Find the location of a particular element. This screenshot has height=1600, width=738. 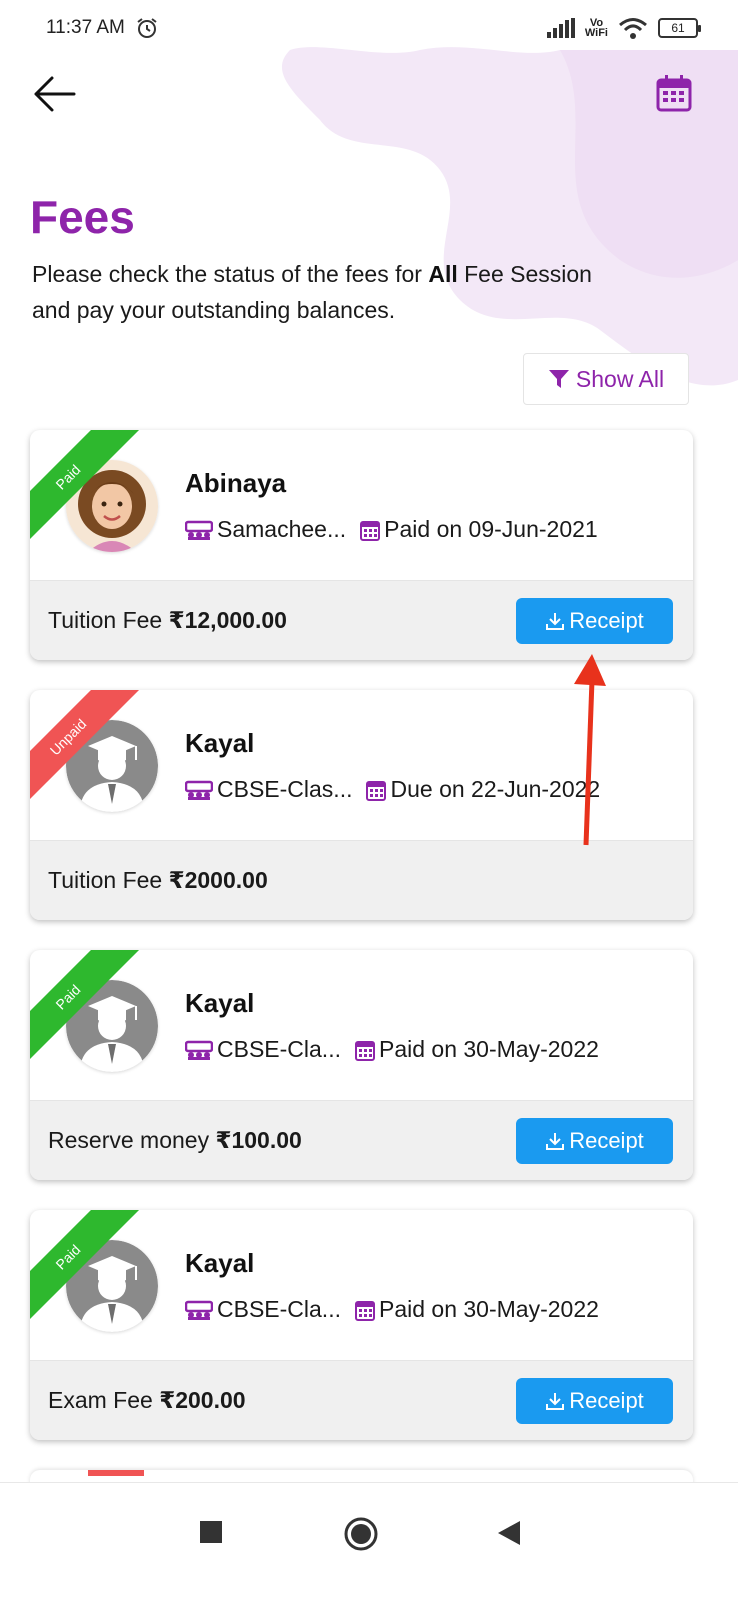

status-time: 11:37 AM is located at coordinates (85, 27).